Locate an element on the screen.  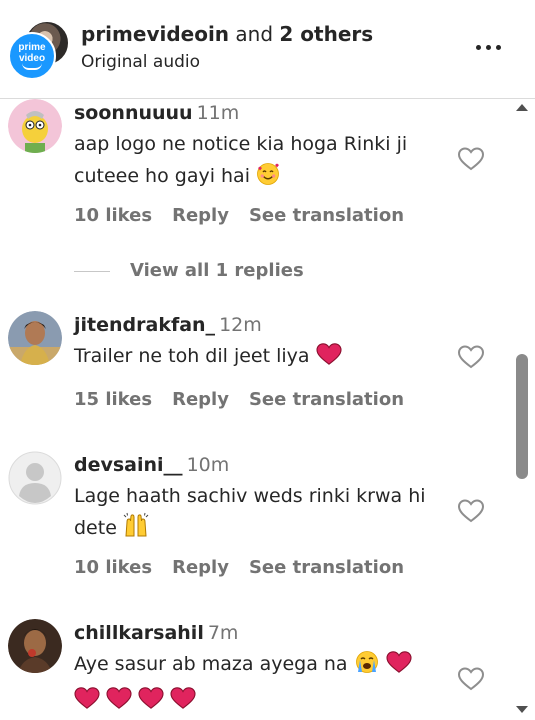
more-options-button is located at coordinates (488, 47).